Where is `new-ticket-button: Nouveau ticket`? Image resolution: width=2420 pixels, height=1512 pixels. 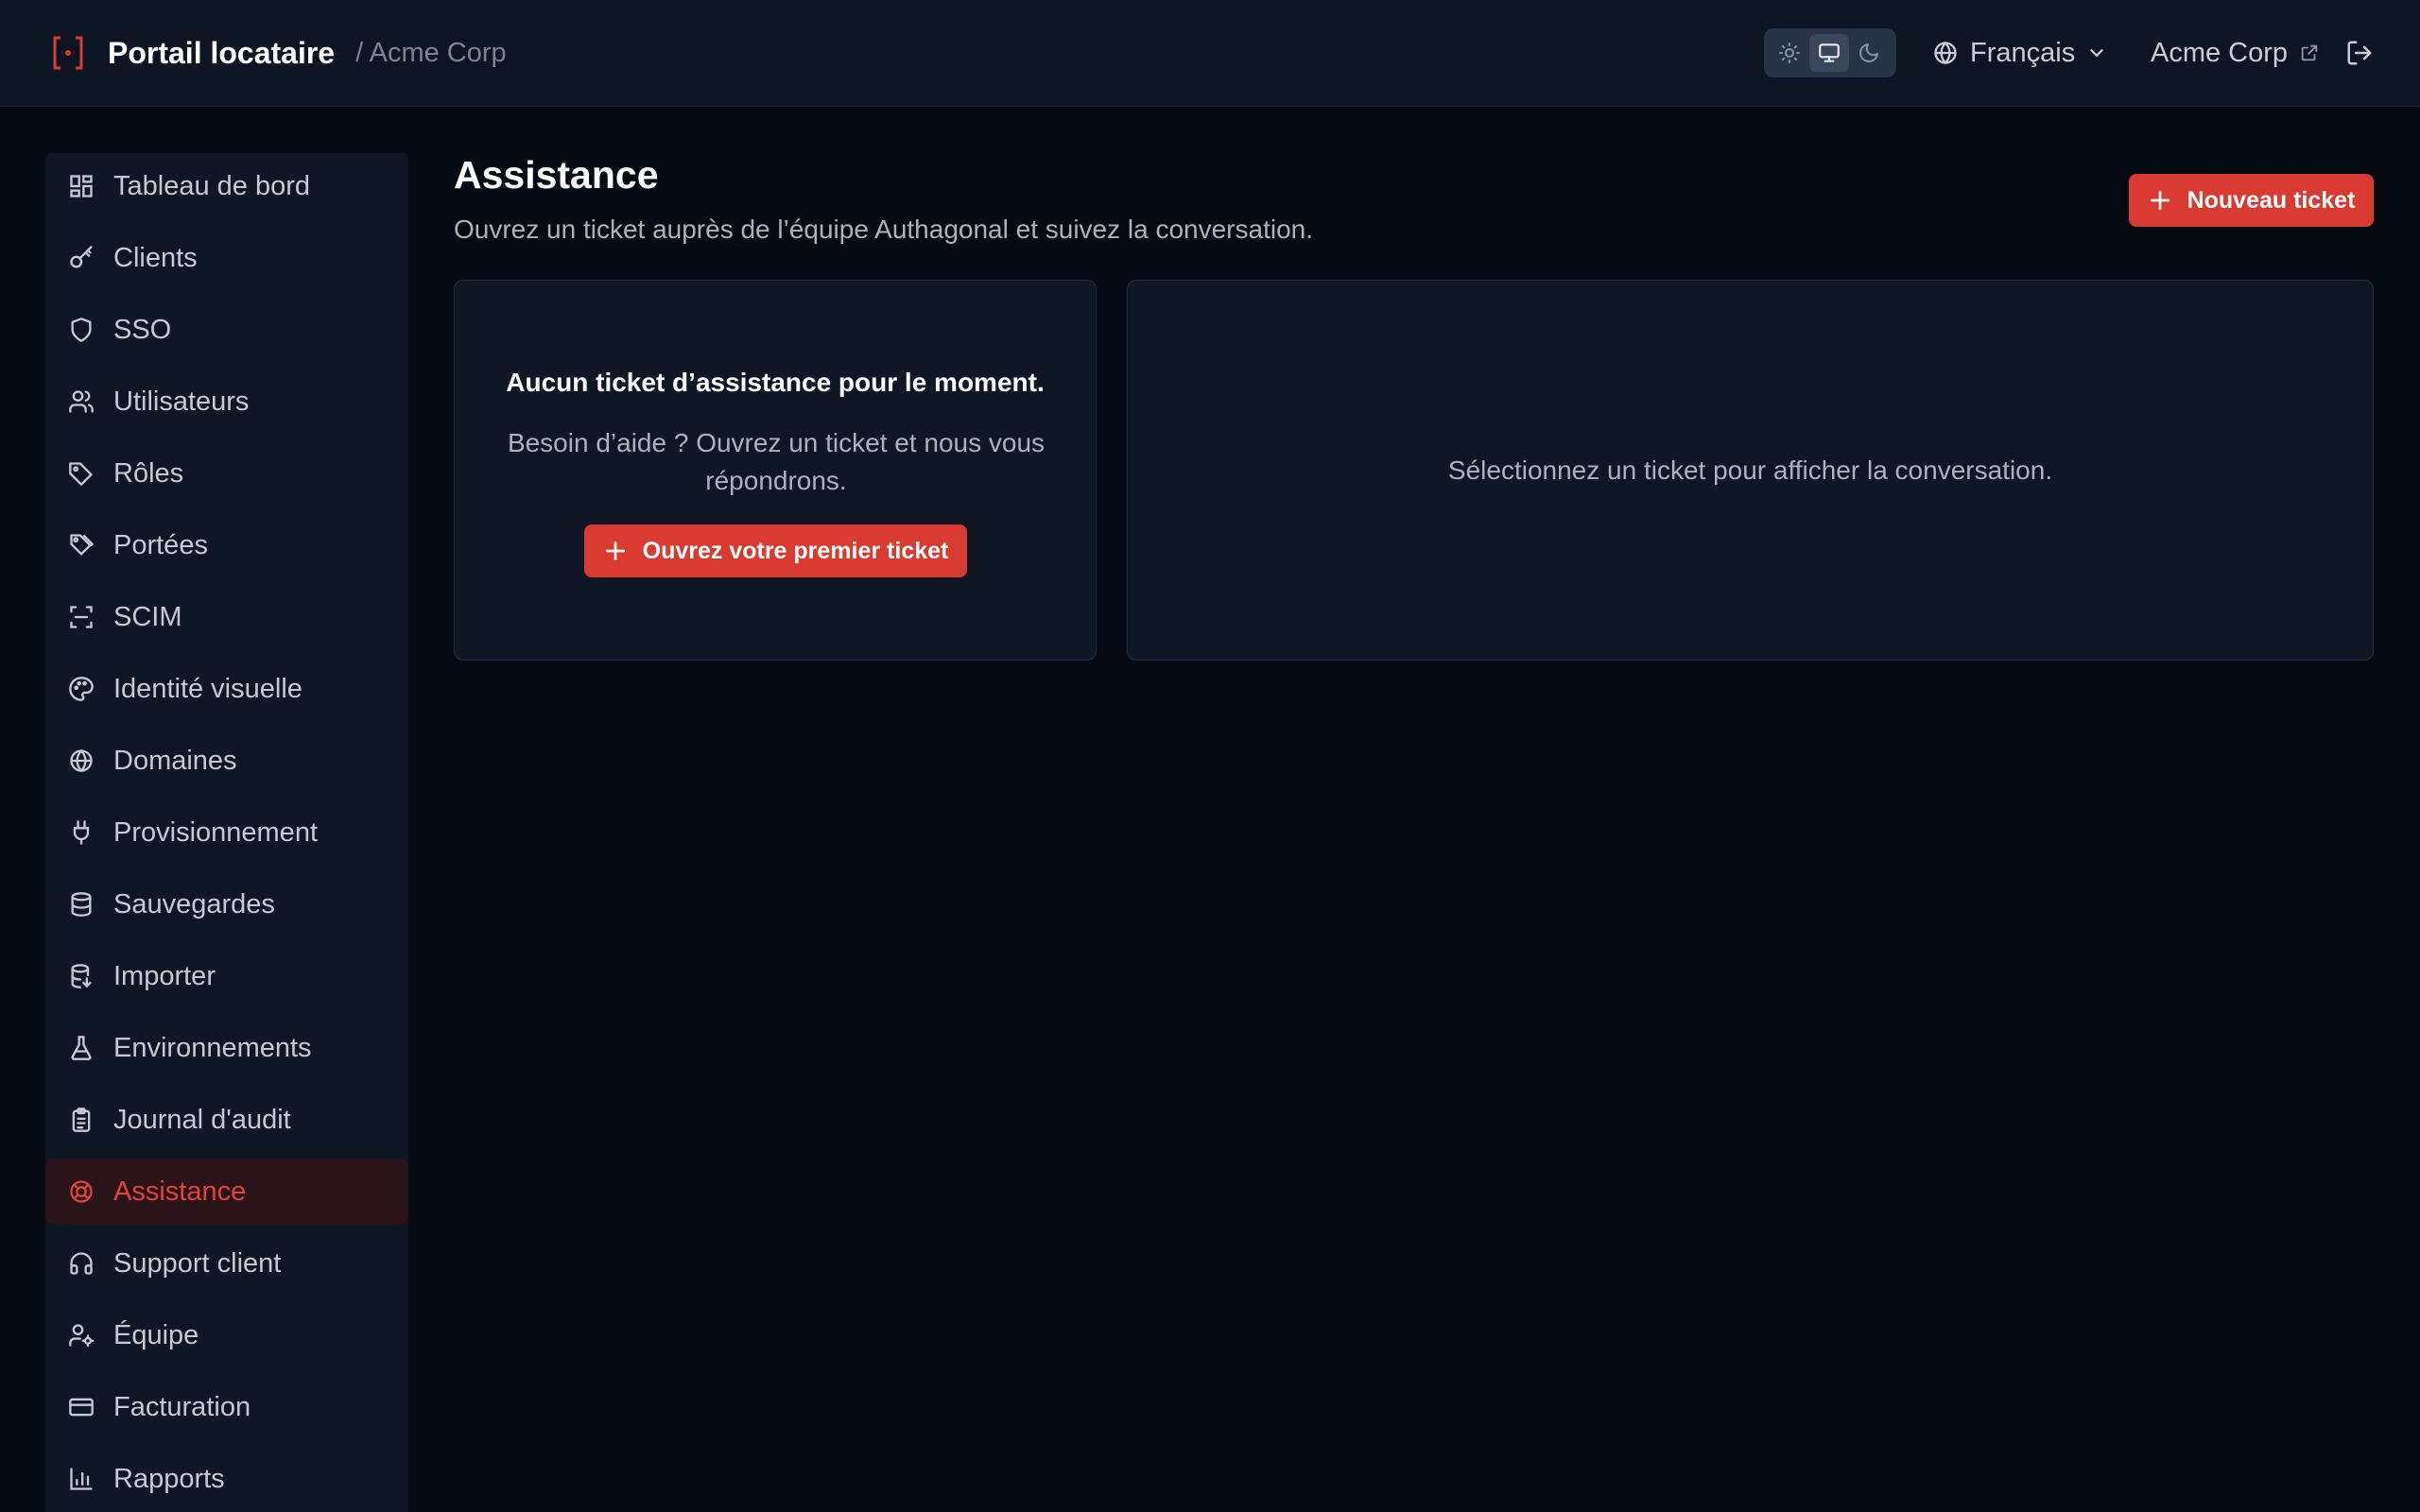
new-ticket-button: Nouveau ticket is located at coordinates (2252, 200).